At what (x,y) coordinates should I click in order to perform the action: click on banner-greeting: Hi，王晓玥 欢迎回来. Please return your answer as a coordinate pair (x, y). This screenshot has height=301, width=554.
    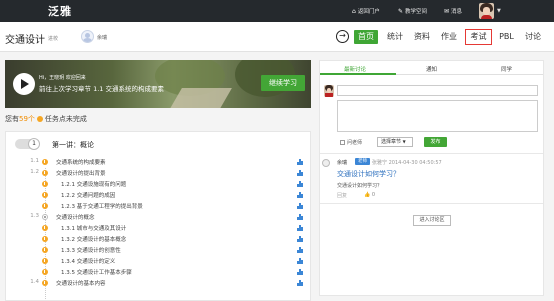
    Looking at the image, I should click on (62, 78).